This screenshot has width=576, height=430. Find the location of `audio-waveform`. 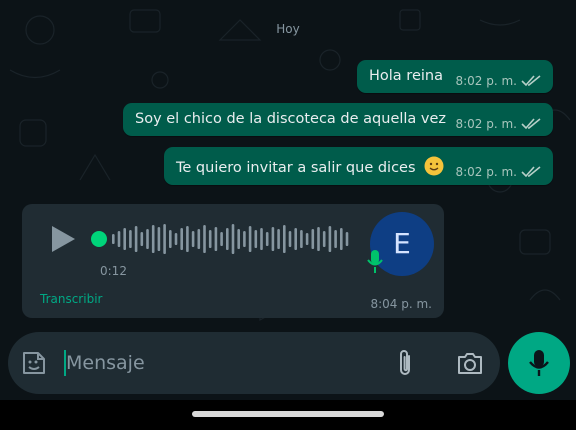

audio-waveform is located at coordinates (232, 239).